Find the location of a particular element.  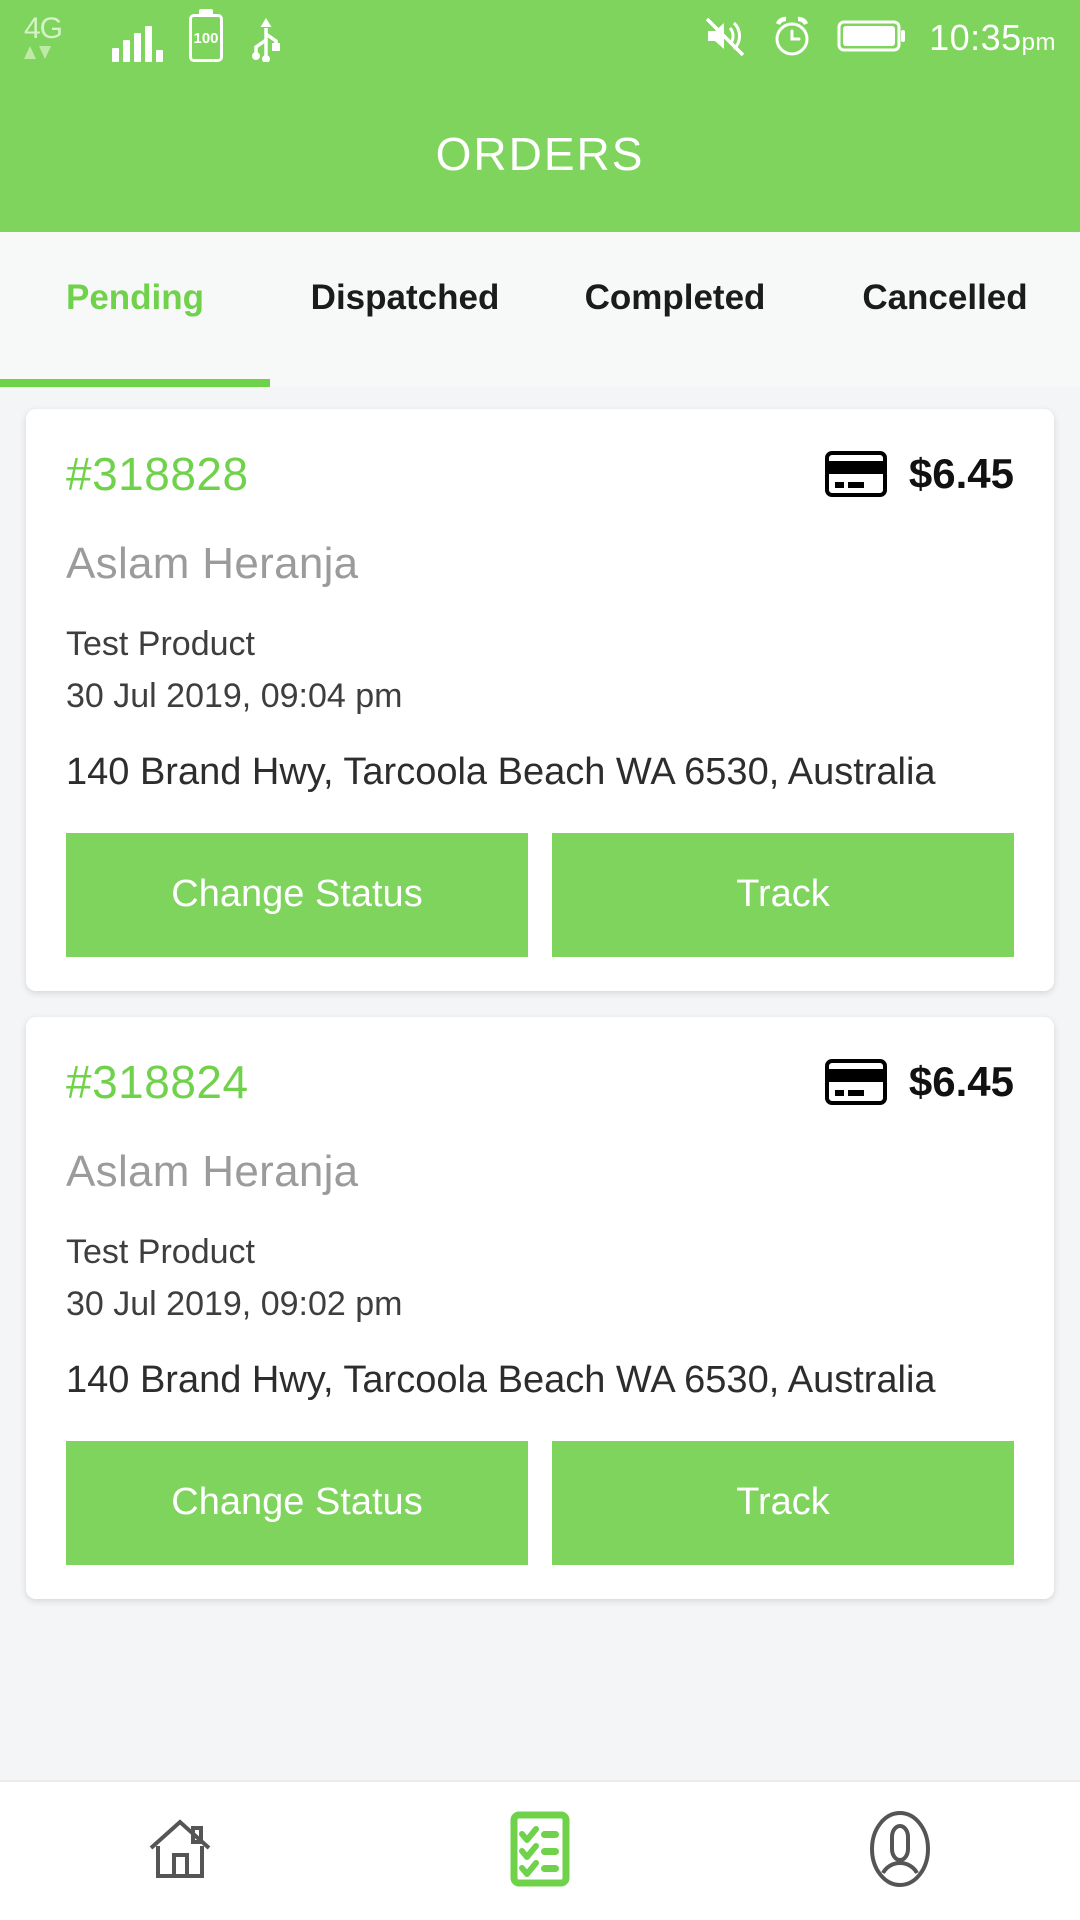

clock-time: 10:35 is located at coordinates (975, 37).